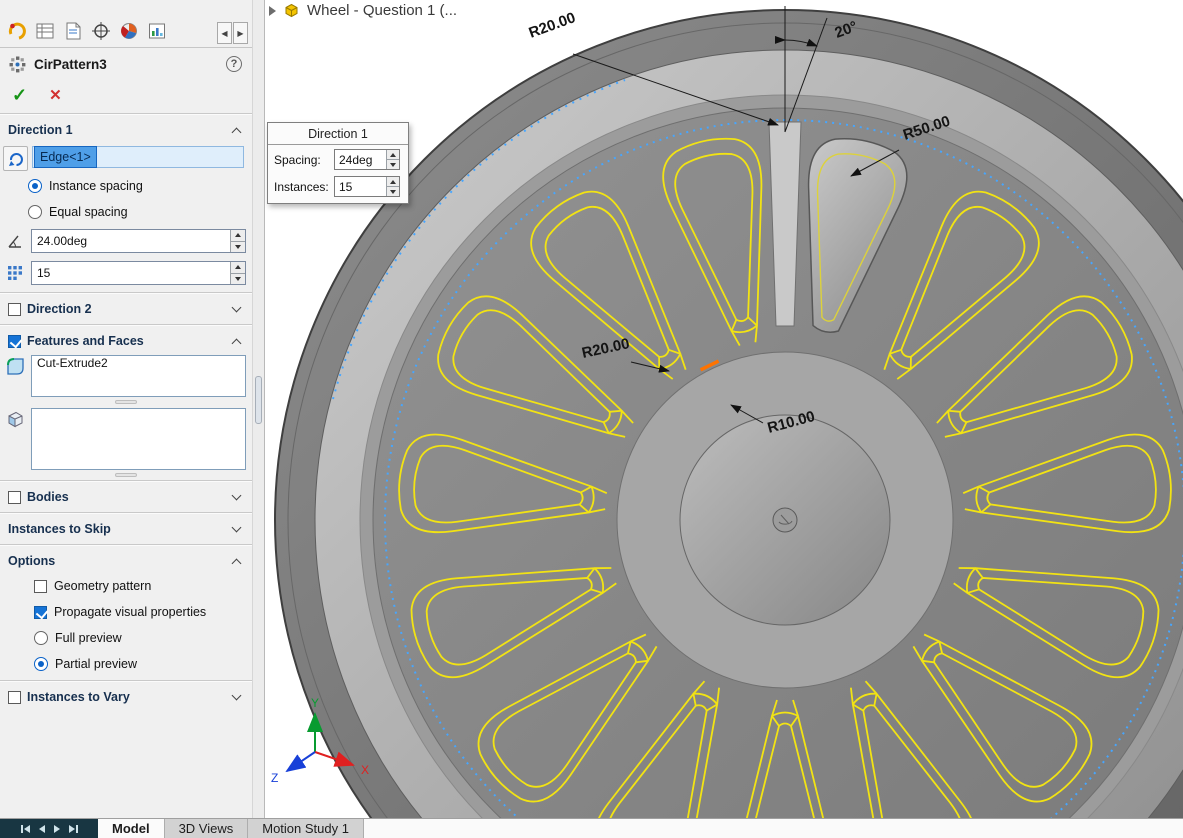 Image resolution: width=1183 pixels, height=838 pixels. Describe the element at coordinates (15, 273) in the screenshot. I see `instance-count-icon` at that location.